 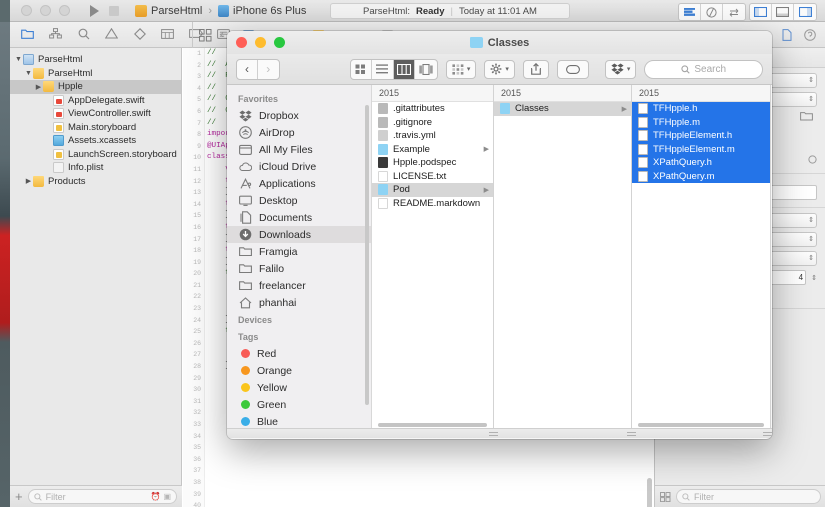 What do you see at coordinates (701, 149) in the screenshot?
I see `file-row: TFHppleElement.m` at bounding box center [701, 149].